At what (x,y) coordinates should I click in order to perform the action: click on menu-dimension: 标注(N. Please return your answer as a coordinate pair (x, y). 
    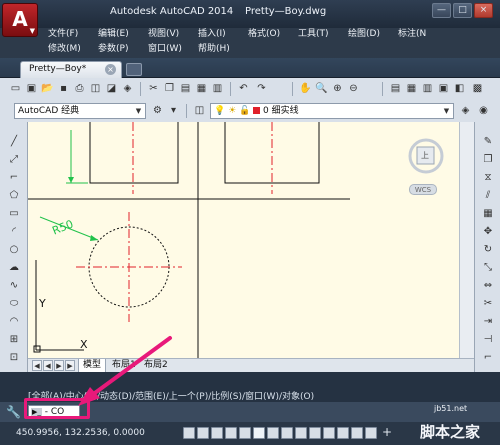
    Looking at the image, I should click on (412, 34).